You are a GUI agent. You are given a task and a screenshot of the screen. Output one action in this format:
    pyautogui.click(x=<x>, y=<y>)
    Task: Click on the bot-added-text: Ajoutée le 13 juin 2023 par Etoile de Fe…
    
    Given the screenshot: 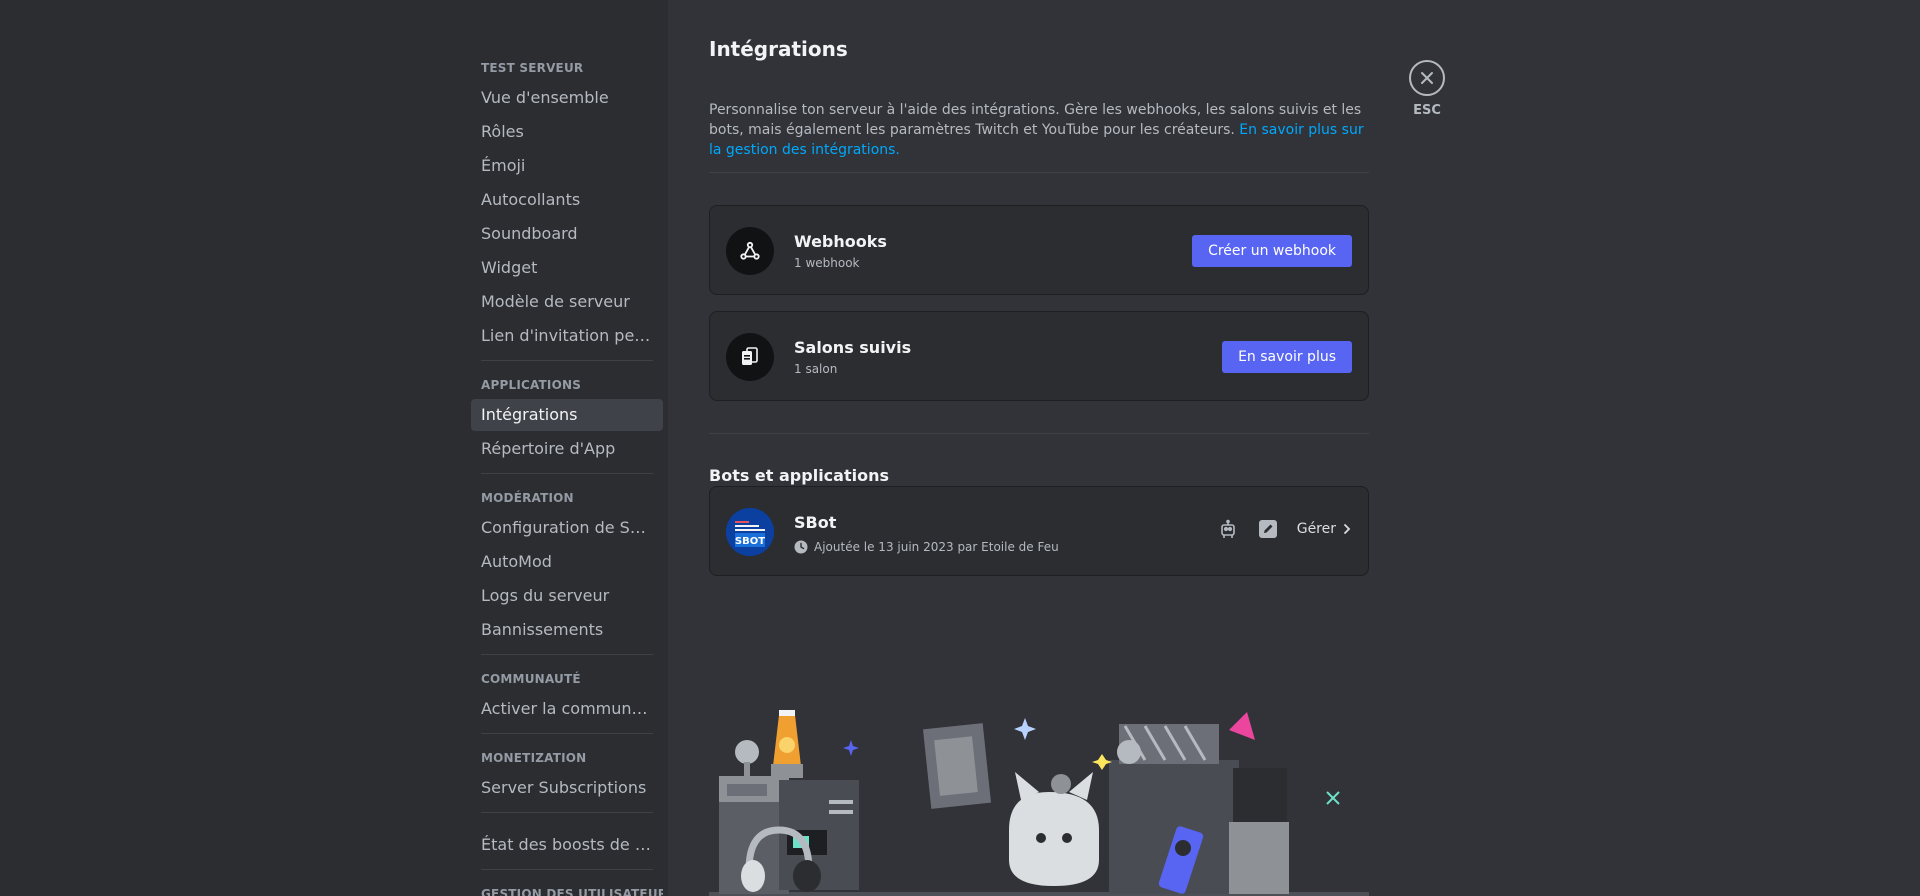 What is the action you would take?
    pyautogui.click(x=936, y=547)
    